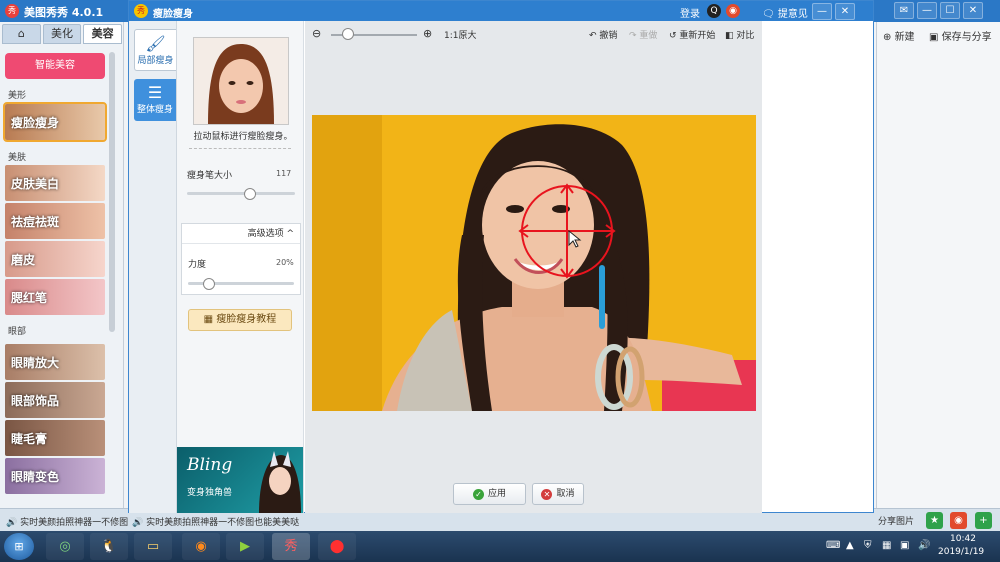 The width and height of the screenshot is (1000, 562). Describe the element at coordinates (291, 546) in the screenshot. I see `taskbar-app-meitu: 秀` at that location.